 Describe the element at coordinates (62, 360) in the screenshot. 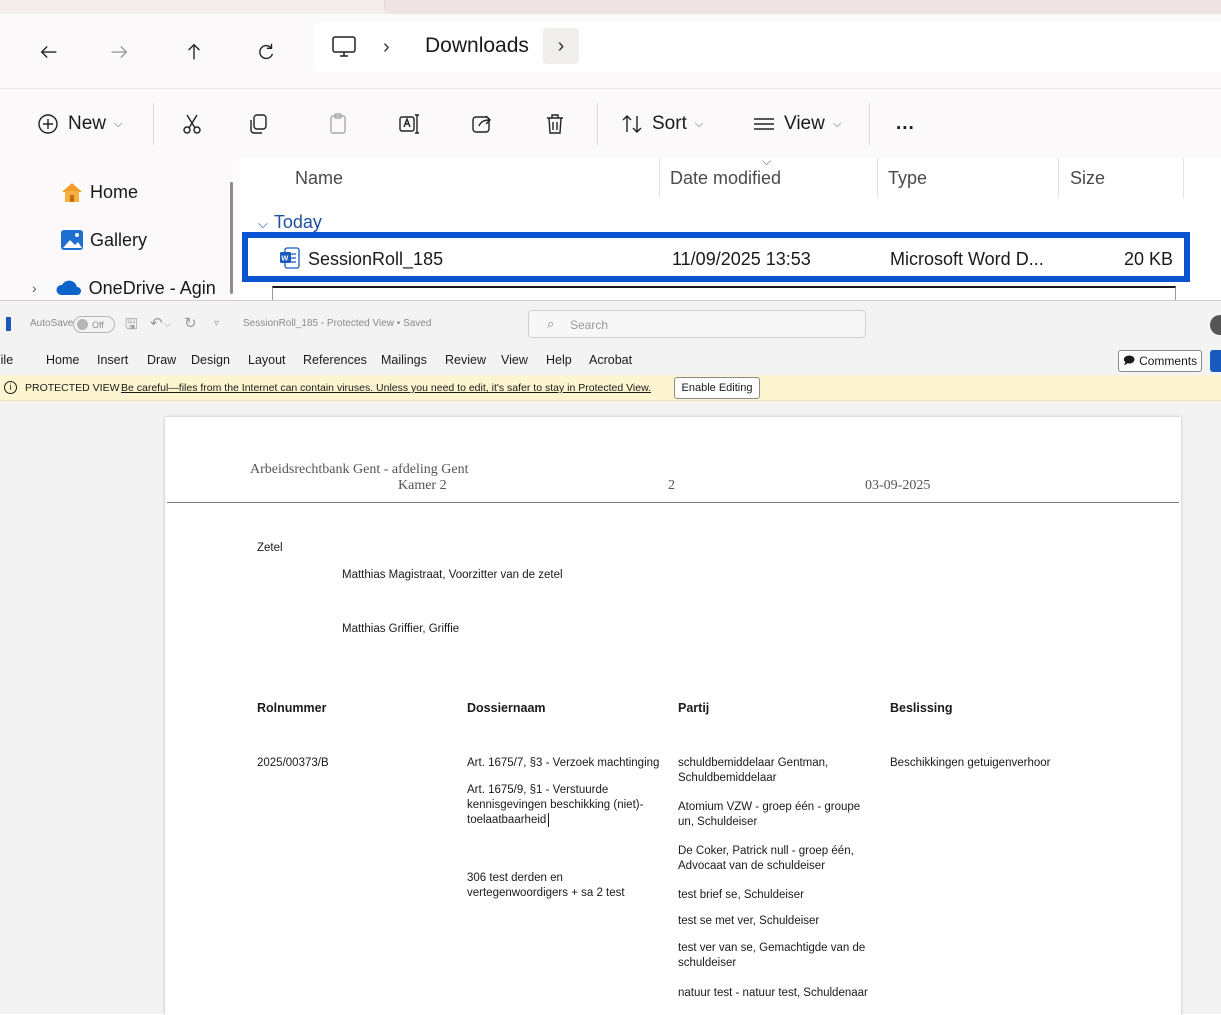

I see `tab-home: Home` at that location.